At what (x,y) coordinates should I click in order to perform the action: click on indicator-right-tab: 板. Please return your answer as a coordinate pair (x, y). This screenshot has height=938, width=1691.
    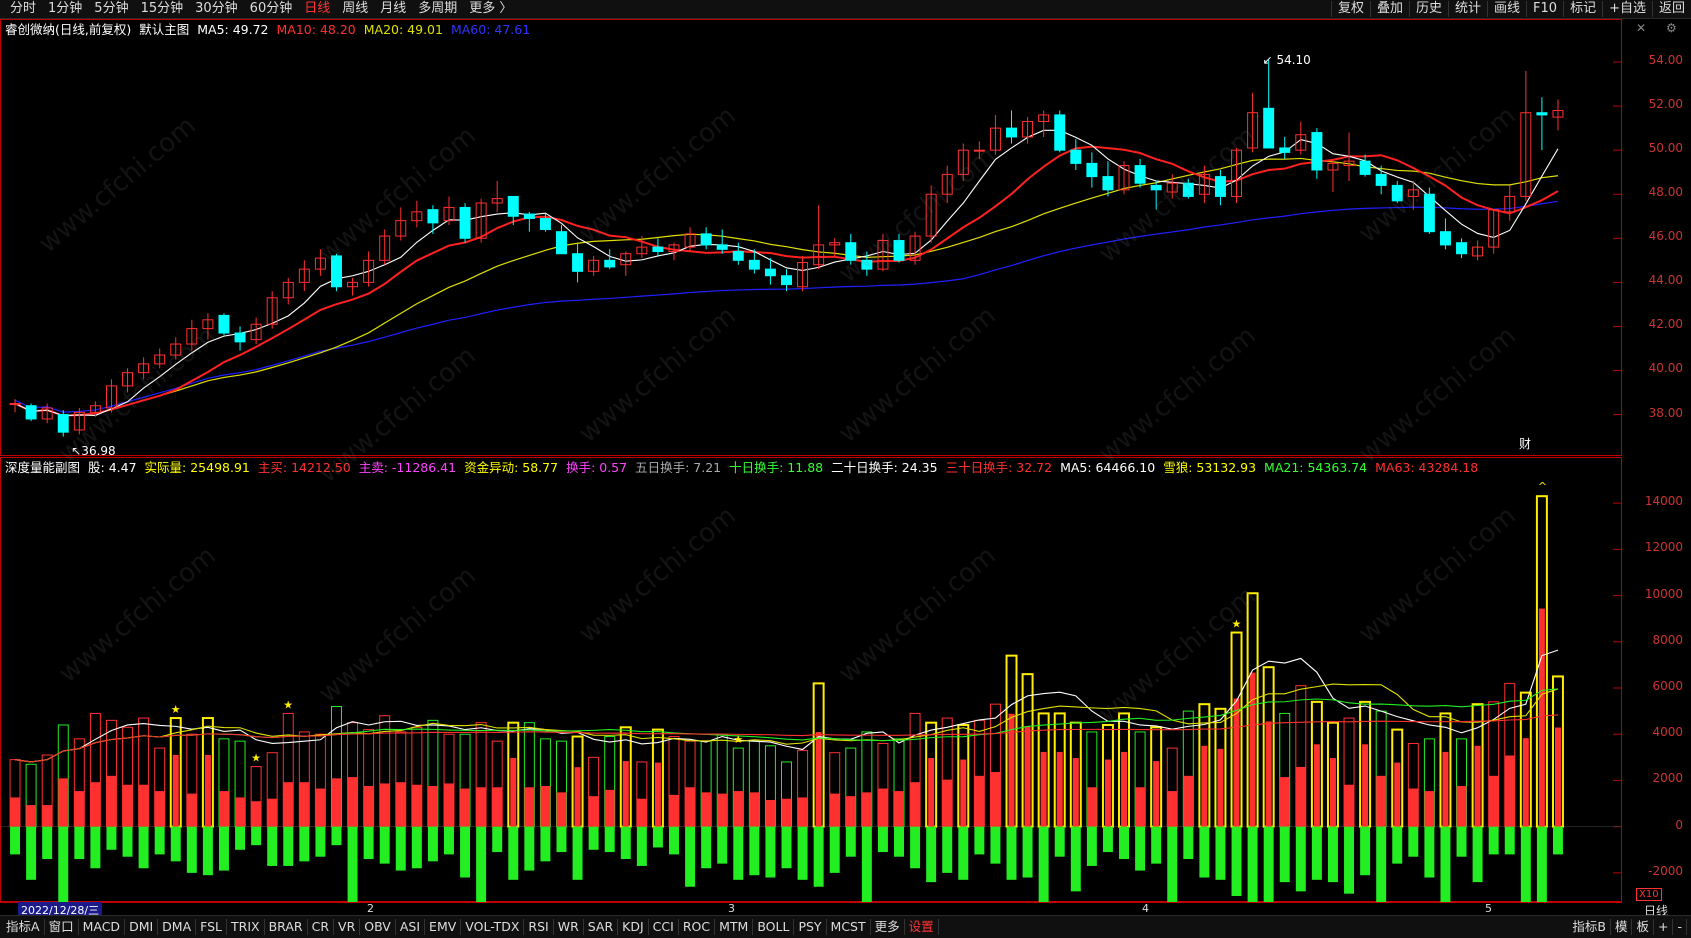
    Looking at the image, I should click on (1643, 927).